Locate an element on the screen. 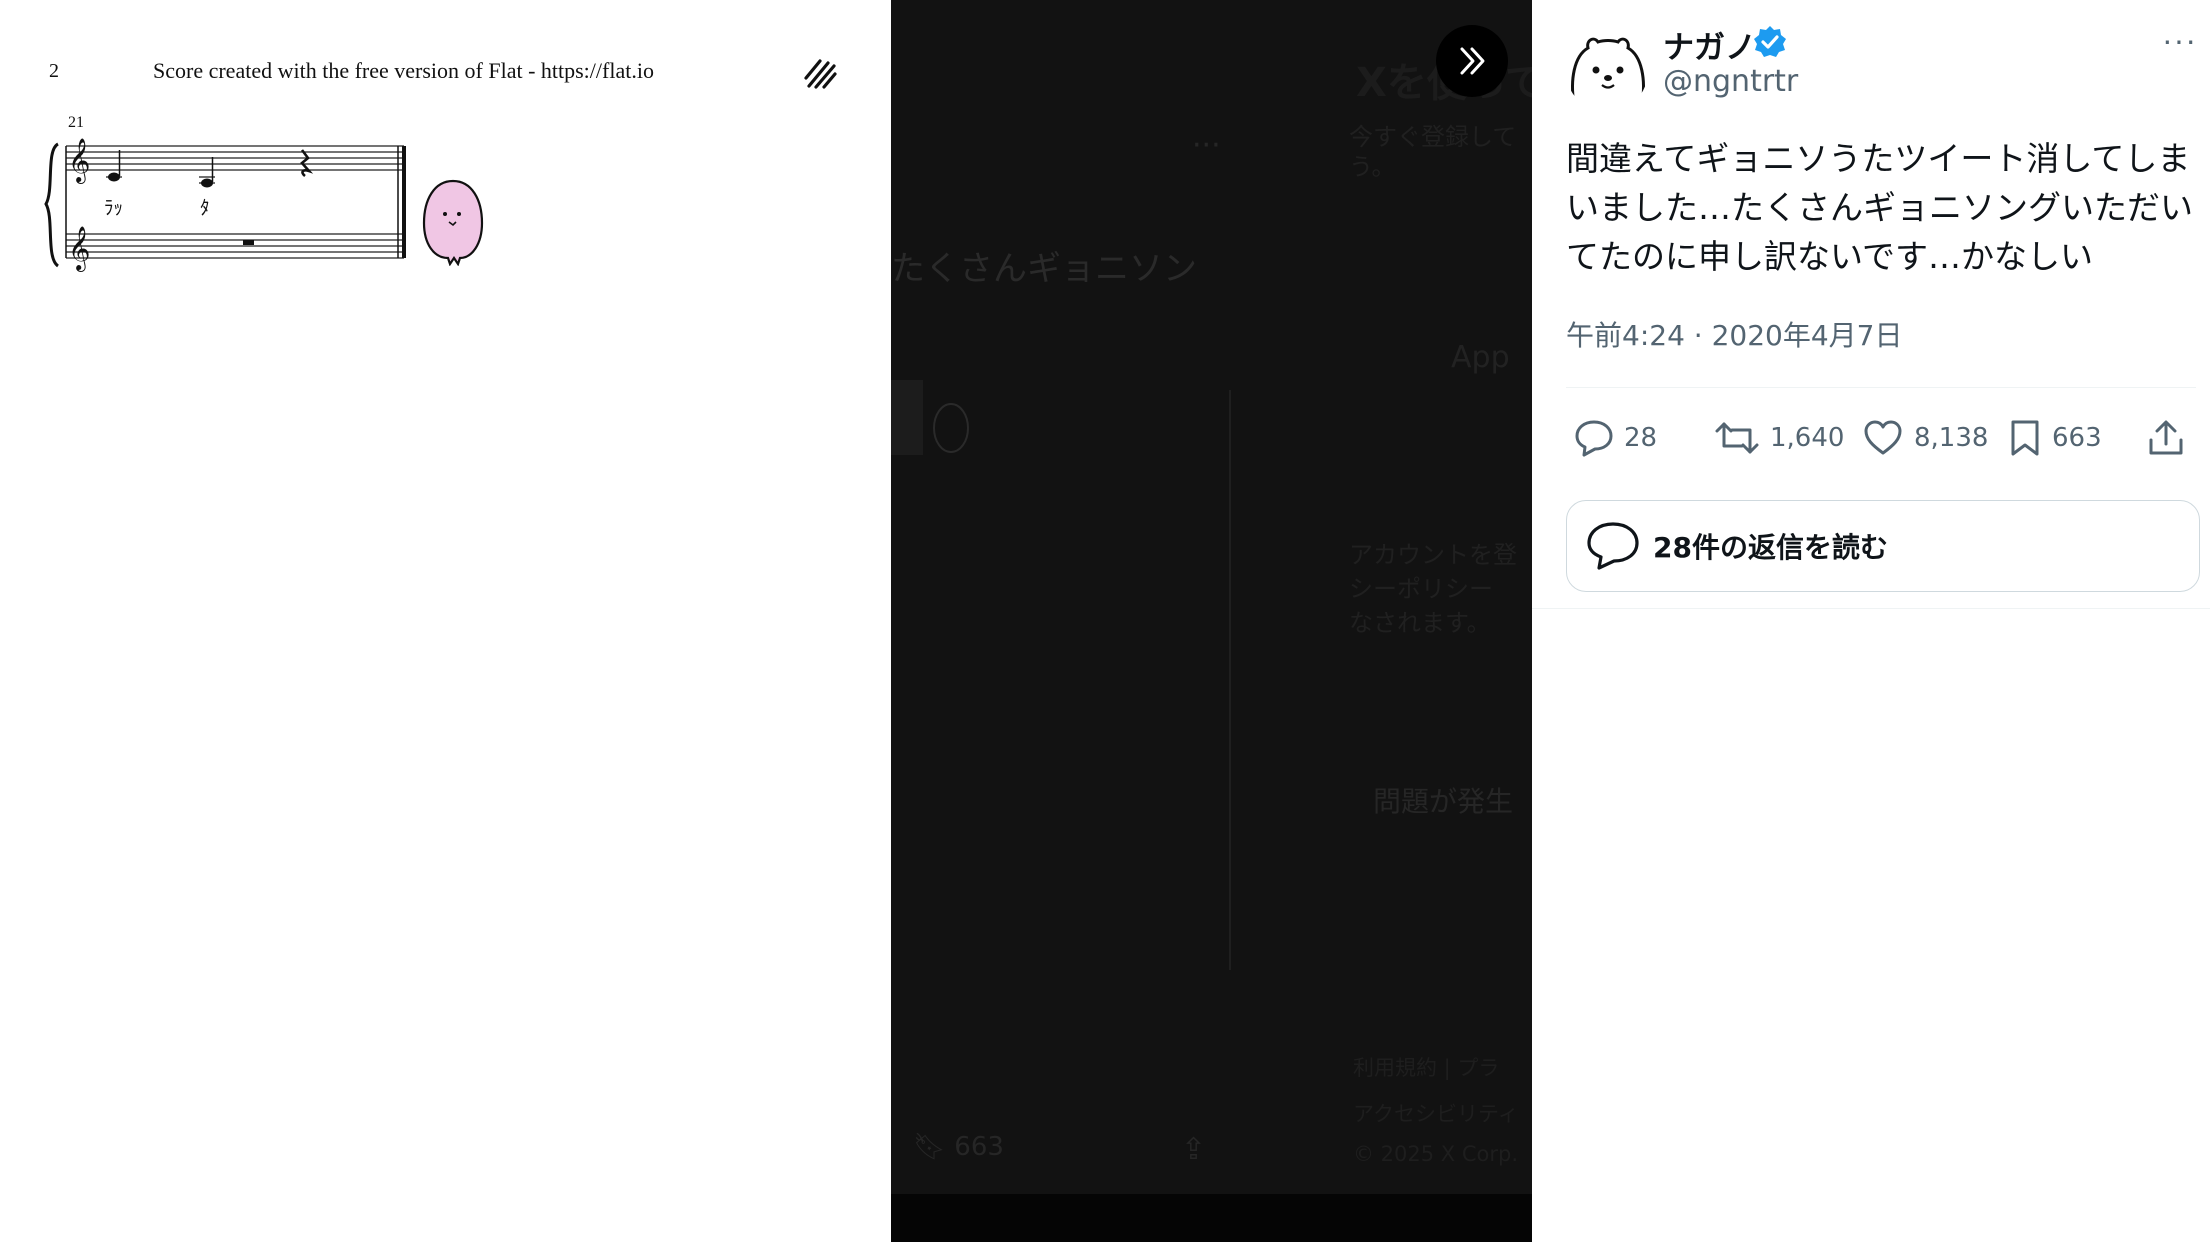  double-chevron-right-icon is located at coordinates (1472, 61).